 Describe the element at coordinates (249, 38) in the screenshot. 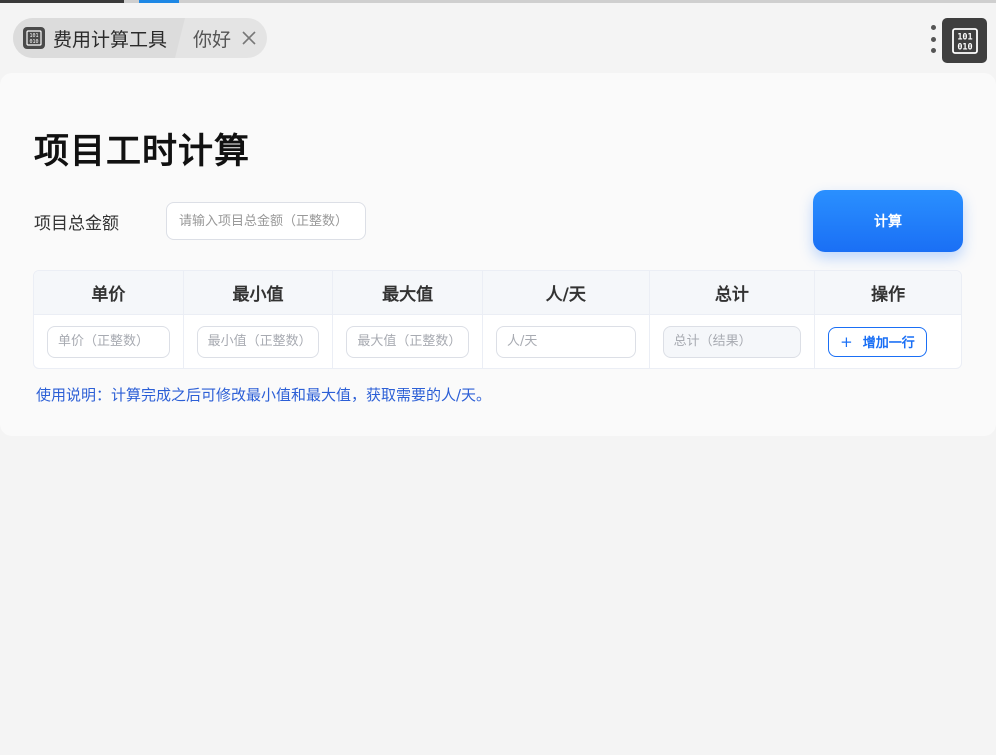

I see `close-icon` at that location.